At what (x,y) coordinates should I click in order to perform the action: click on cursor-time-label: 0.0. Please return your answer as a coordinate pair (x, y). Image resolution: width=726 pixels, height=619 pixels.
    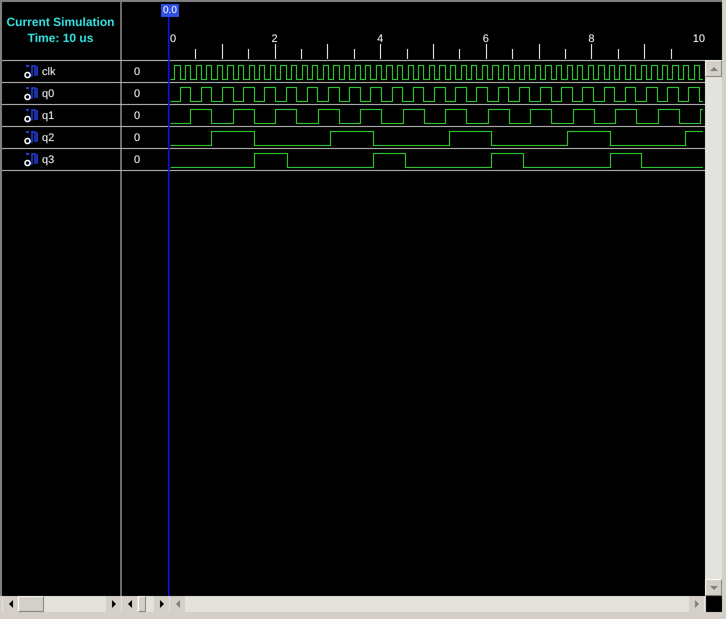
    Looking at the image, I should click on (170, 10).